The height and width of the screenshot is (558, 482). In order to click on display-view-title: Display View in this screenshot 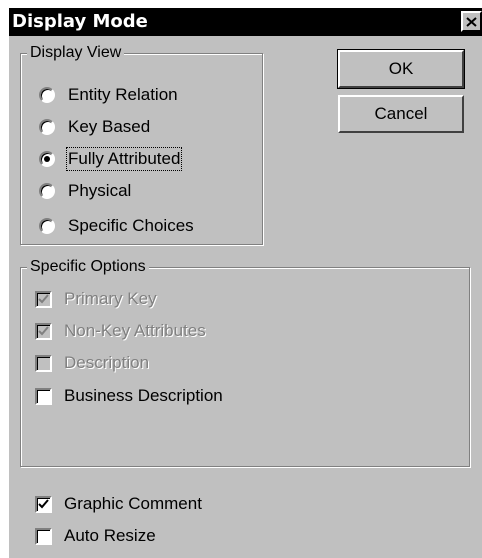, I will do `click(76, 53)`.